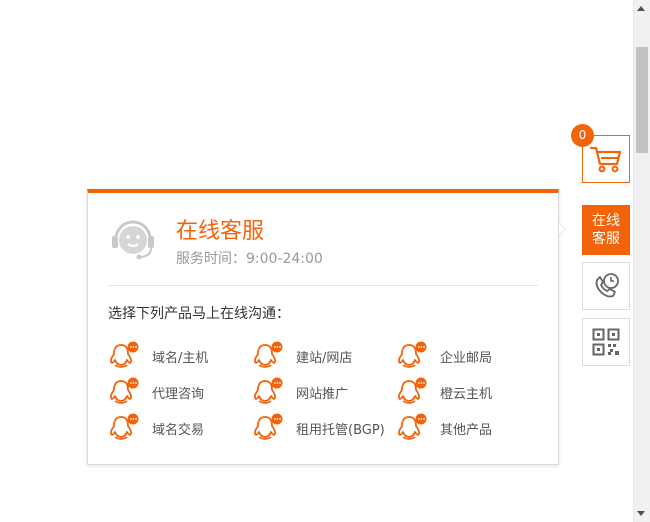 This screenshot has width=650, height=522. I want to click on product-chat-link: 网站推广, so click(324, 392).